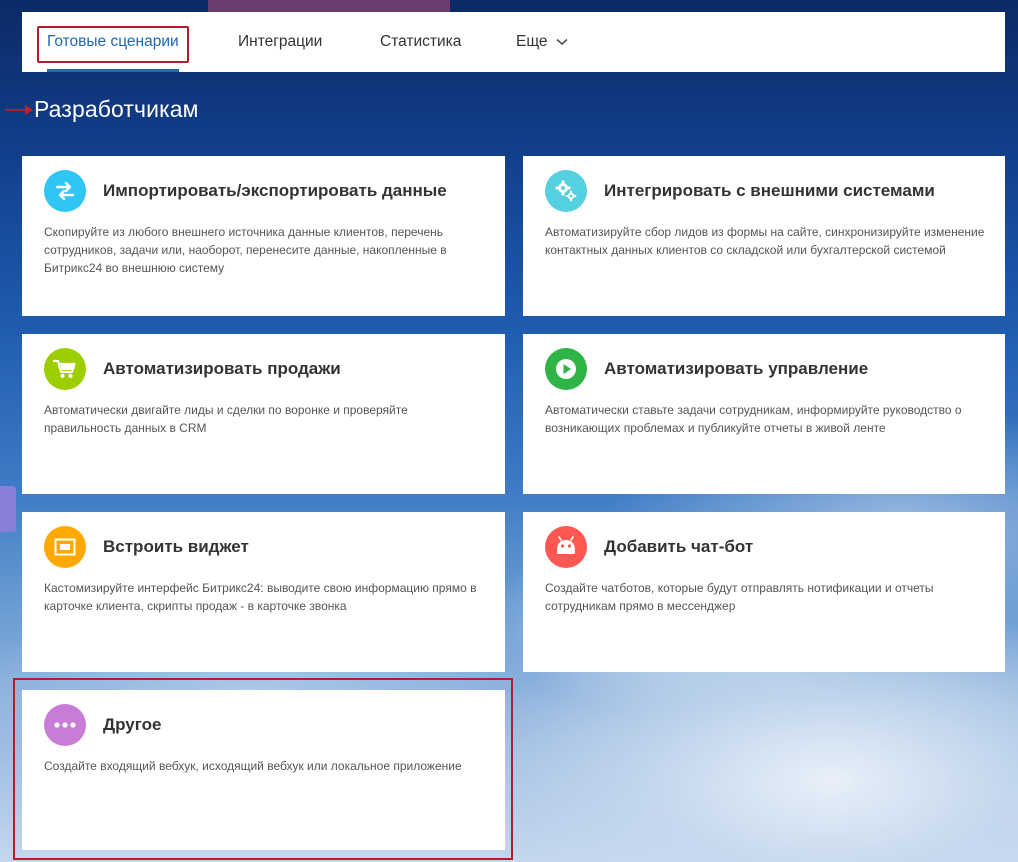 Image resolution: width=1018 pixels, height=862 pixels. I want to click on tab-label: Статистика, so click(421, 41).